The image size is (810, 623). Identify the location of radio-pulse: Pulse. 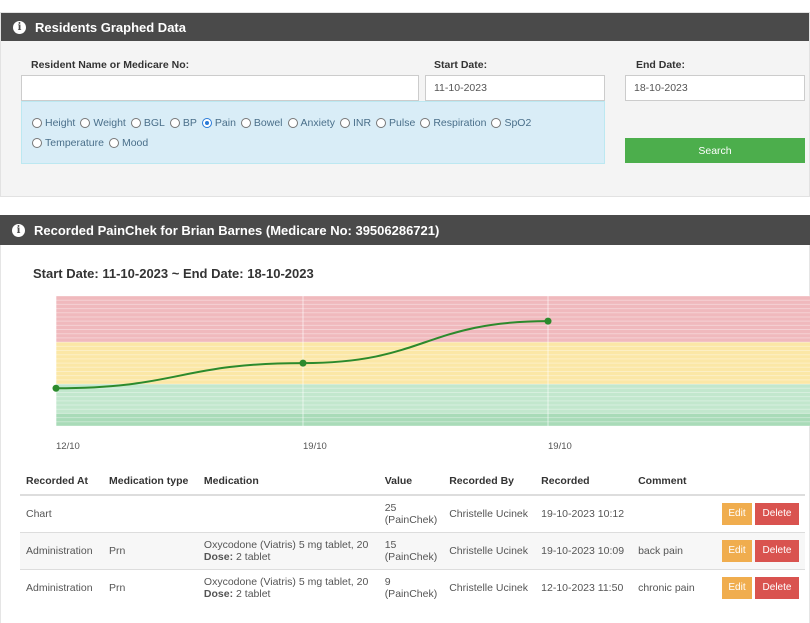
(395, 123).